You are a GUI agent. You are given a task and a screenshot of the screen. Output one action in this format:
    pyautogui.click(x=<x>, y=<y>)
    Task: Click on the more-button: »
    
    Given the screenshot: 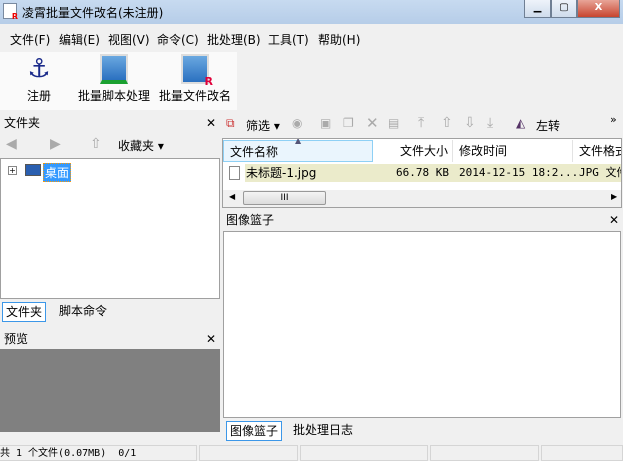 What is the action you would take?
    pyautogui.click(x=613, y=119)
    